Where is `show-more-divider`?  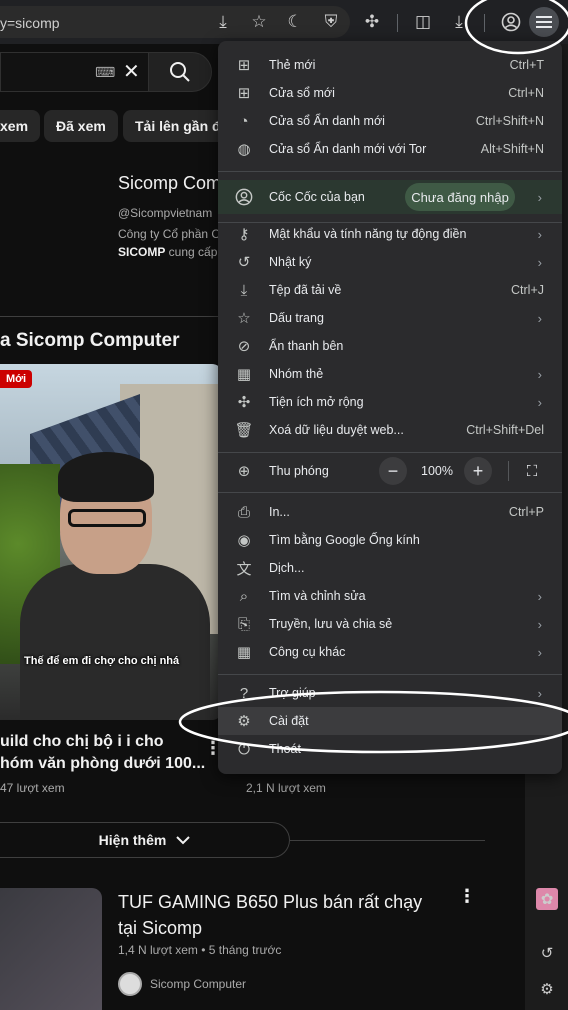
show-more-divider is located at coordinates (387, 840).